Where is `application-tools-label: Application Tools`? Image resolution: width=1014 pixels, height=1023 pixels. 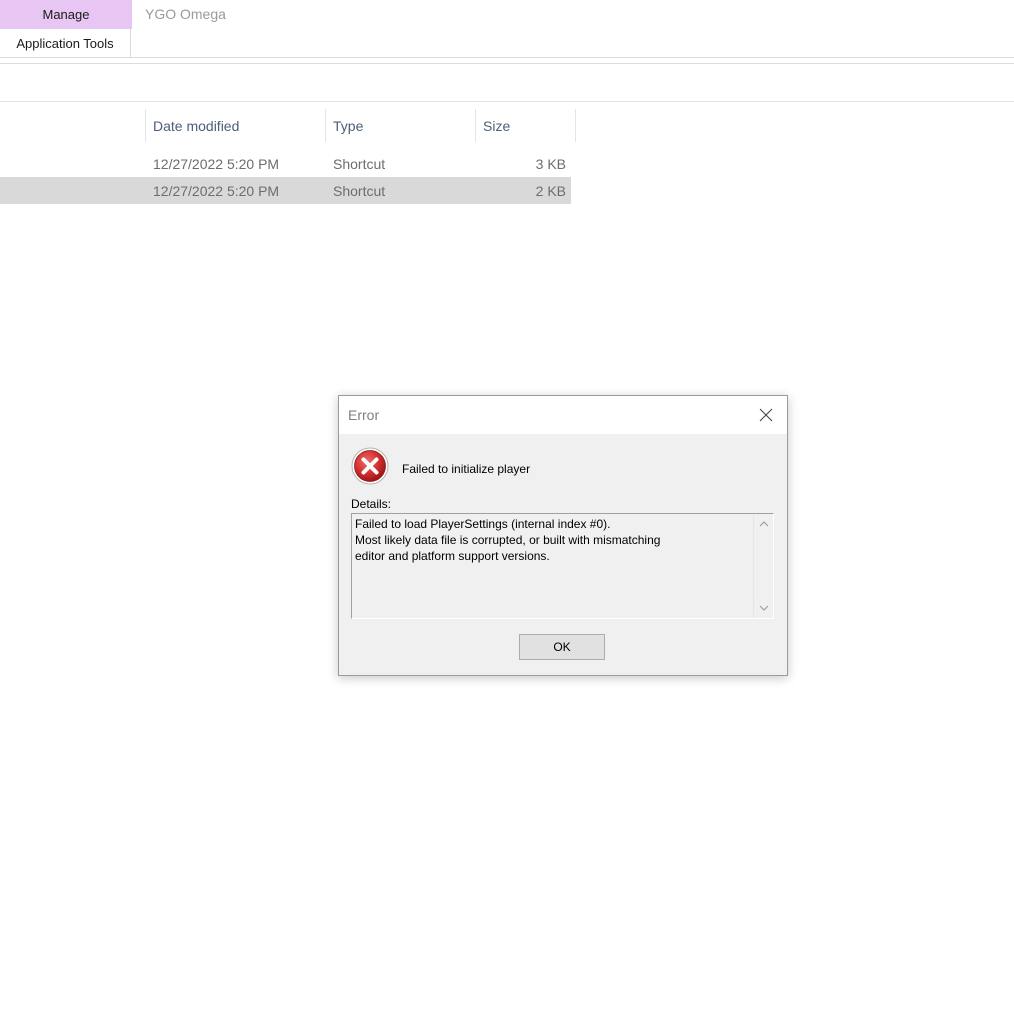
application-tools-label: Application Tools is located at coordinates (65, 43).